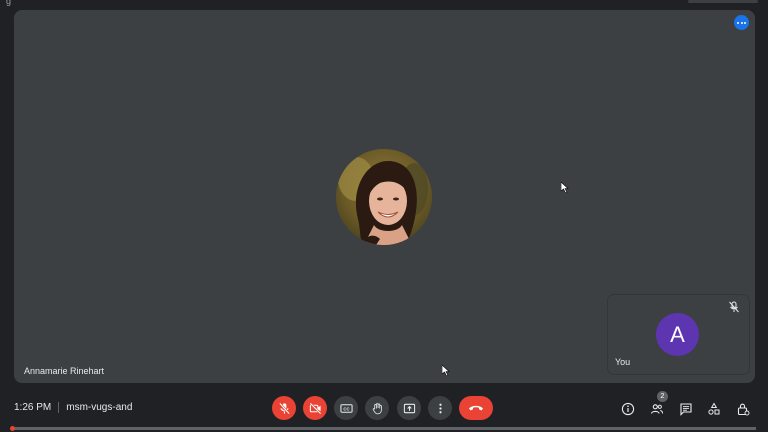 The height and width of the screenshot is (432, 768). I want to click on more-options-button, so click(440, 408).